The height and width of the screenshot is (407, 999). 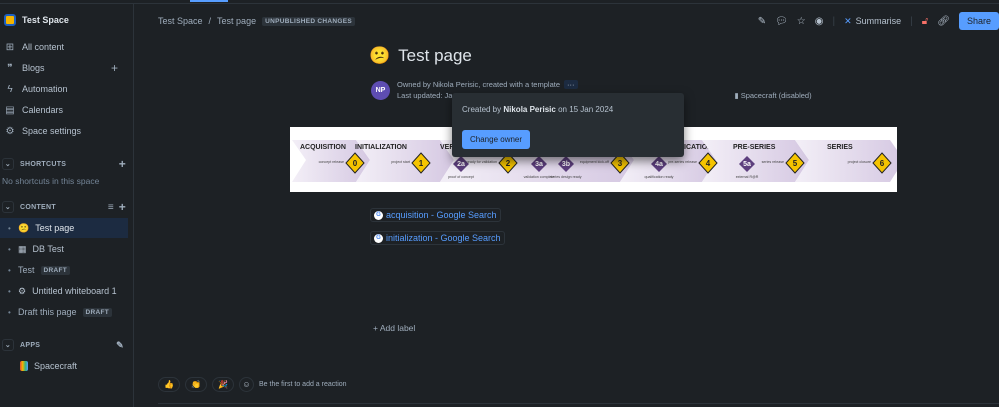 I want to click on page-toolbar: ✎ 💬︎ ☆ ◉ | ✕ Summarise | 🔓︎ 🔗︎ Share, so click(x=878, y=21).